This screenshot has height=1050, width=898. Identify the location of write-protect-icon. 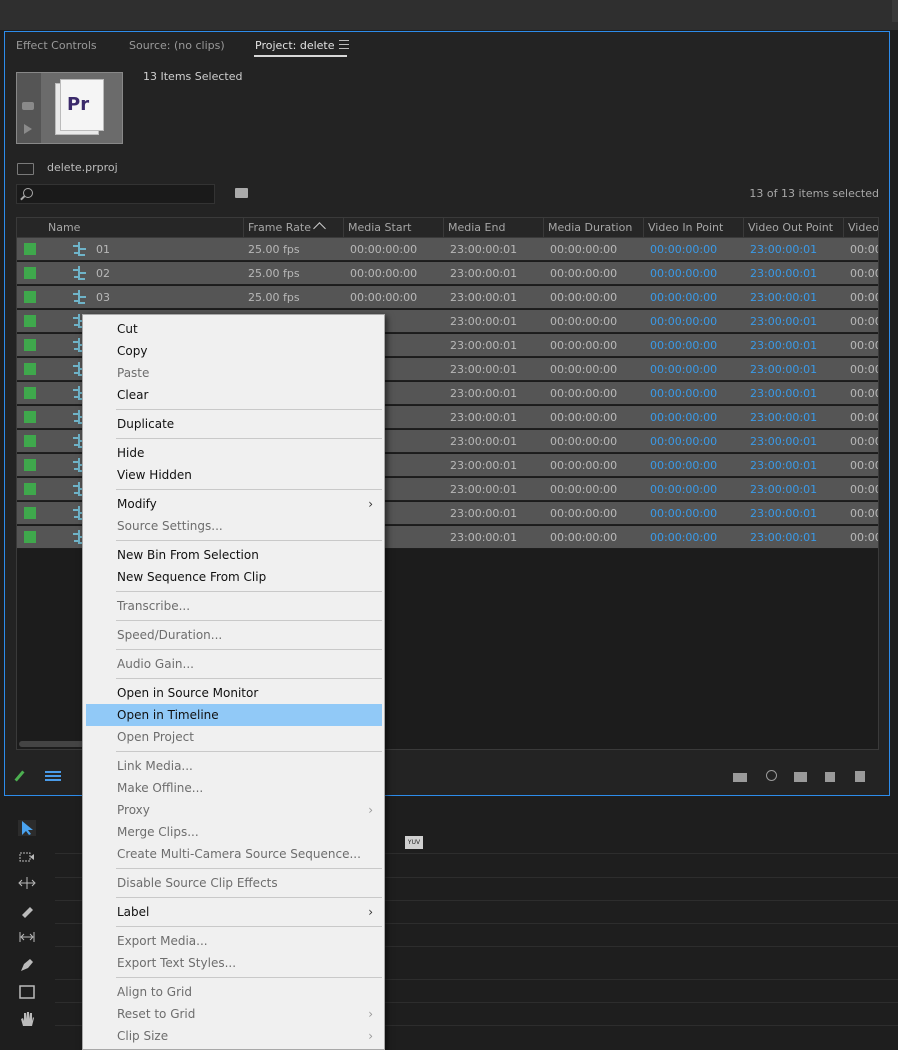
(19, 776).